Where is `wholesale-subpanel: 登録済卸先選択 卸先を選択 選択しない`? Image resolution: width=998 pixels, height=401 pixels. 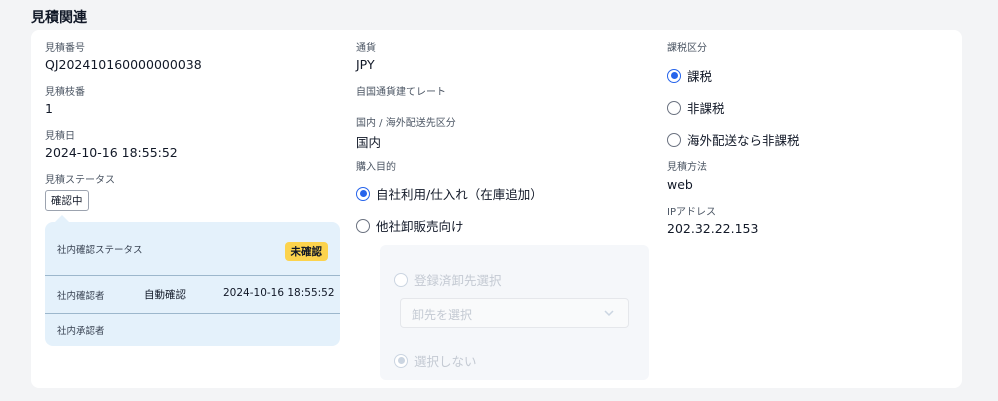
wholesale-subpanel: 登録済卸先選択 卸先を選択 選択しない is located at coordinates (514, 312).